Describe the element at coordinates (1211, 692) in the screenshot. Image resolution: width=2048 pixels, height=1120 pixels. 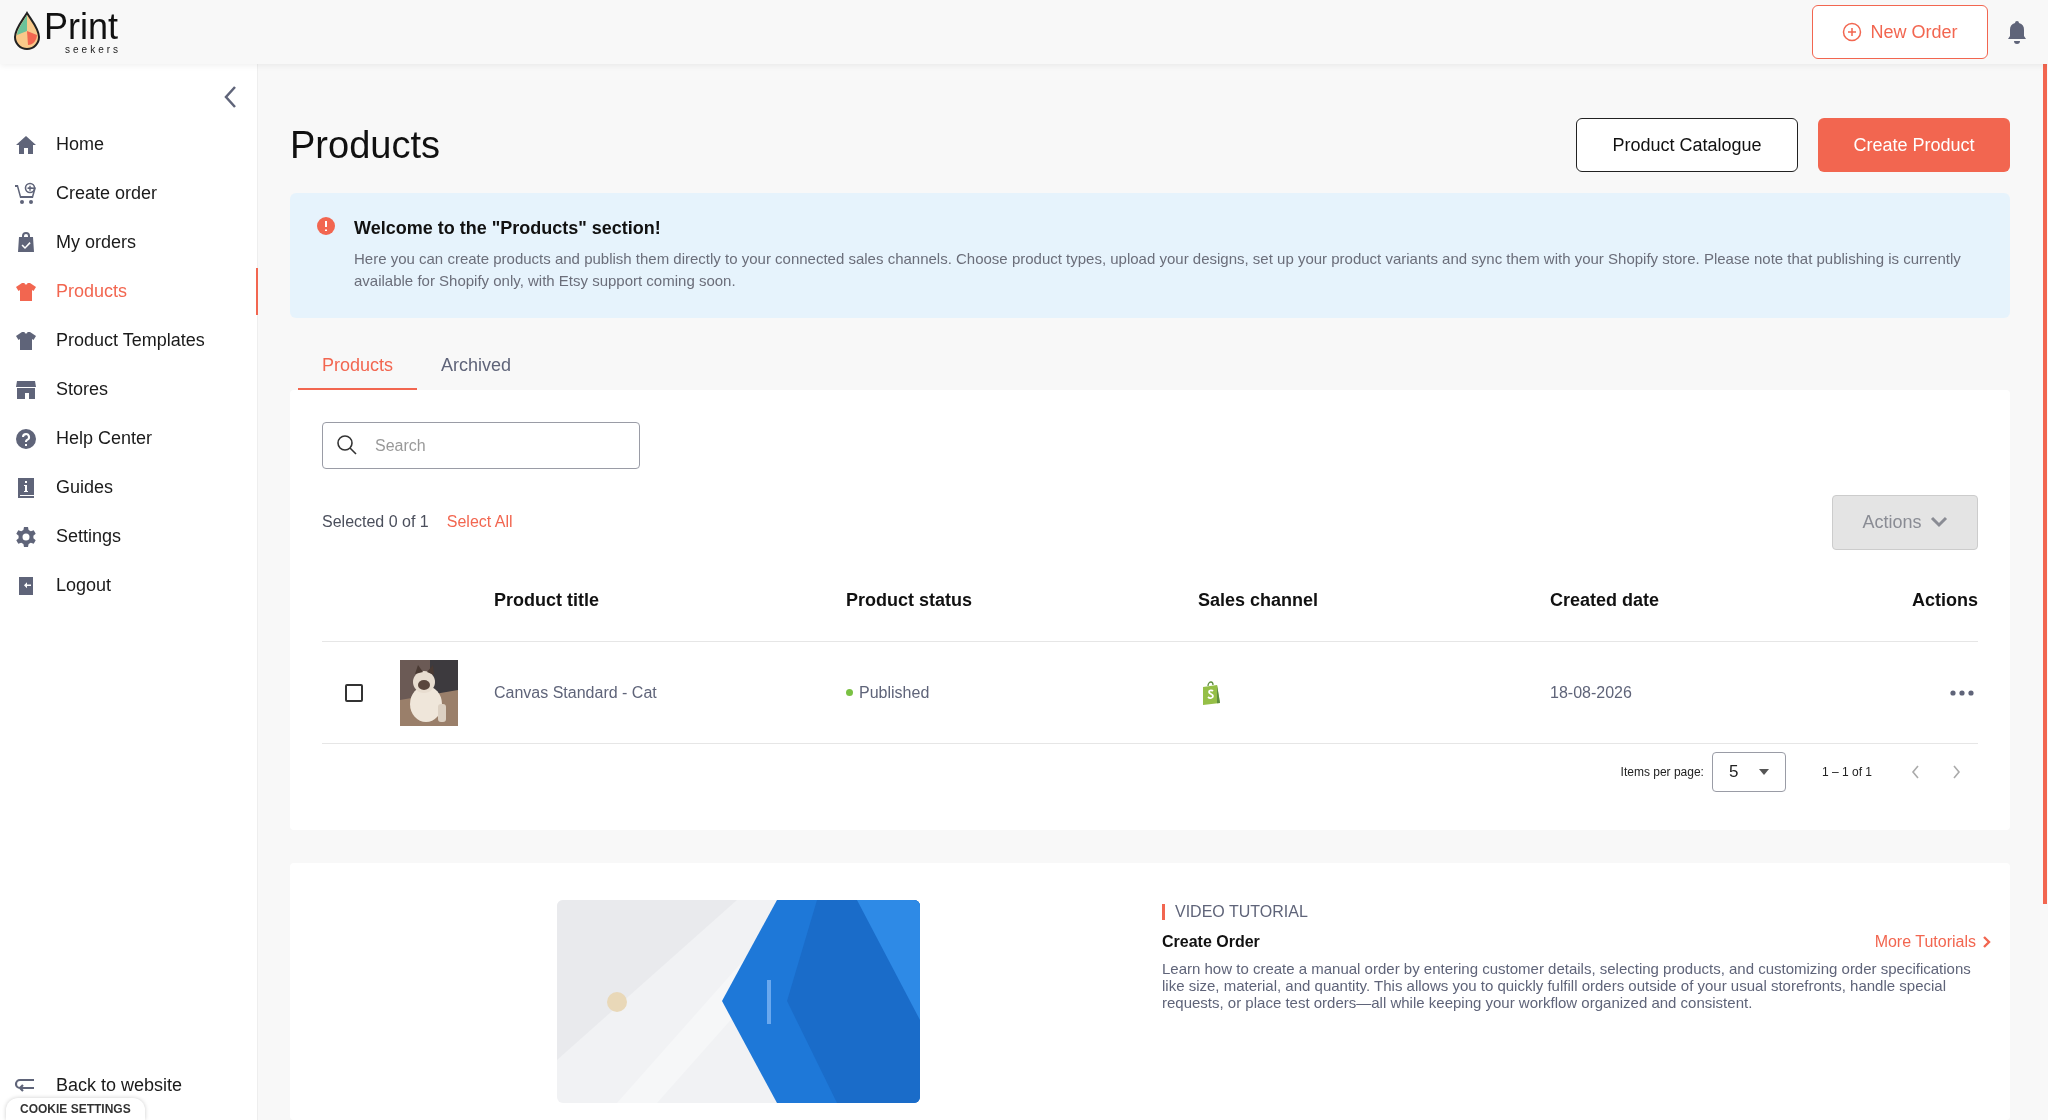
I see `shopping-bag-icon` at that location.